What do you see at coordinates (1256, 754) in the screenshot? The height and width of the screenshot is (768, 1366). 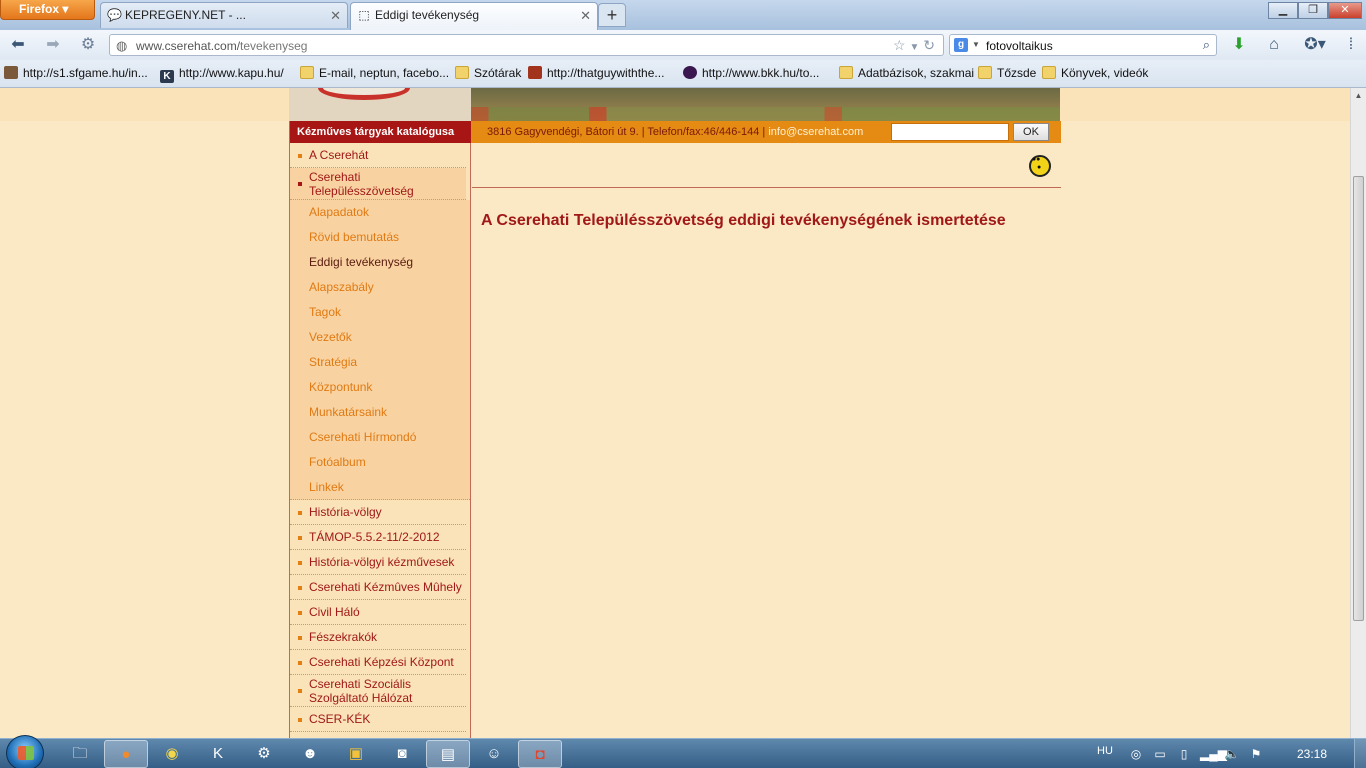 I see `action-center-flag-icon: ⚑` at bounding box center [1256, 754].